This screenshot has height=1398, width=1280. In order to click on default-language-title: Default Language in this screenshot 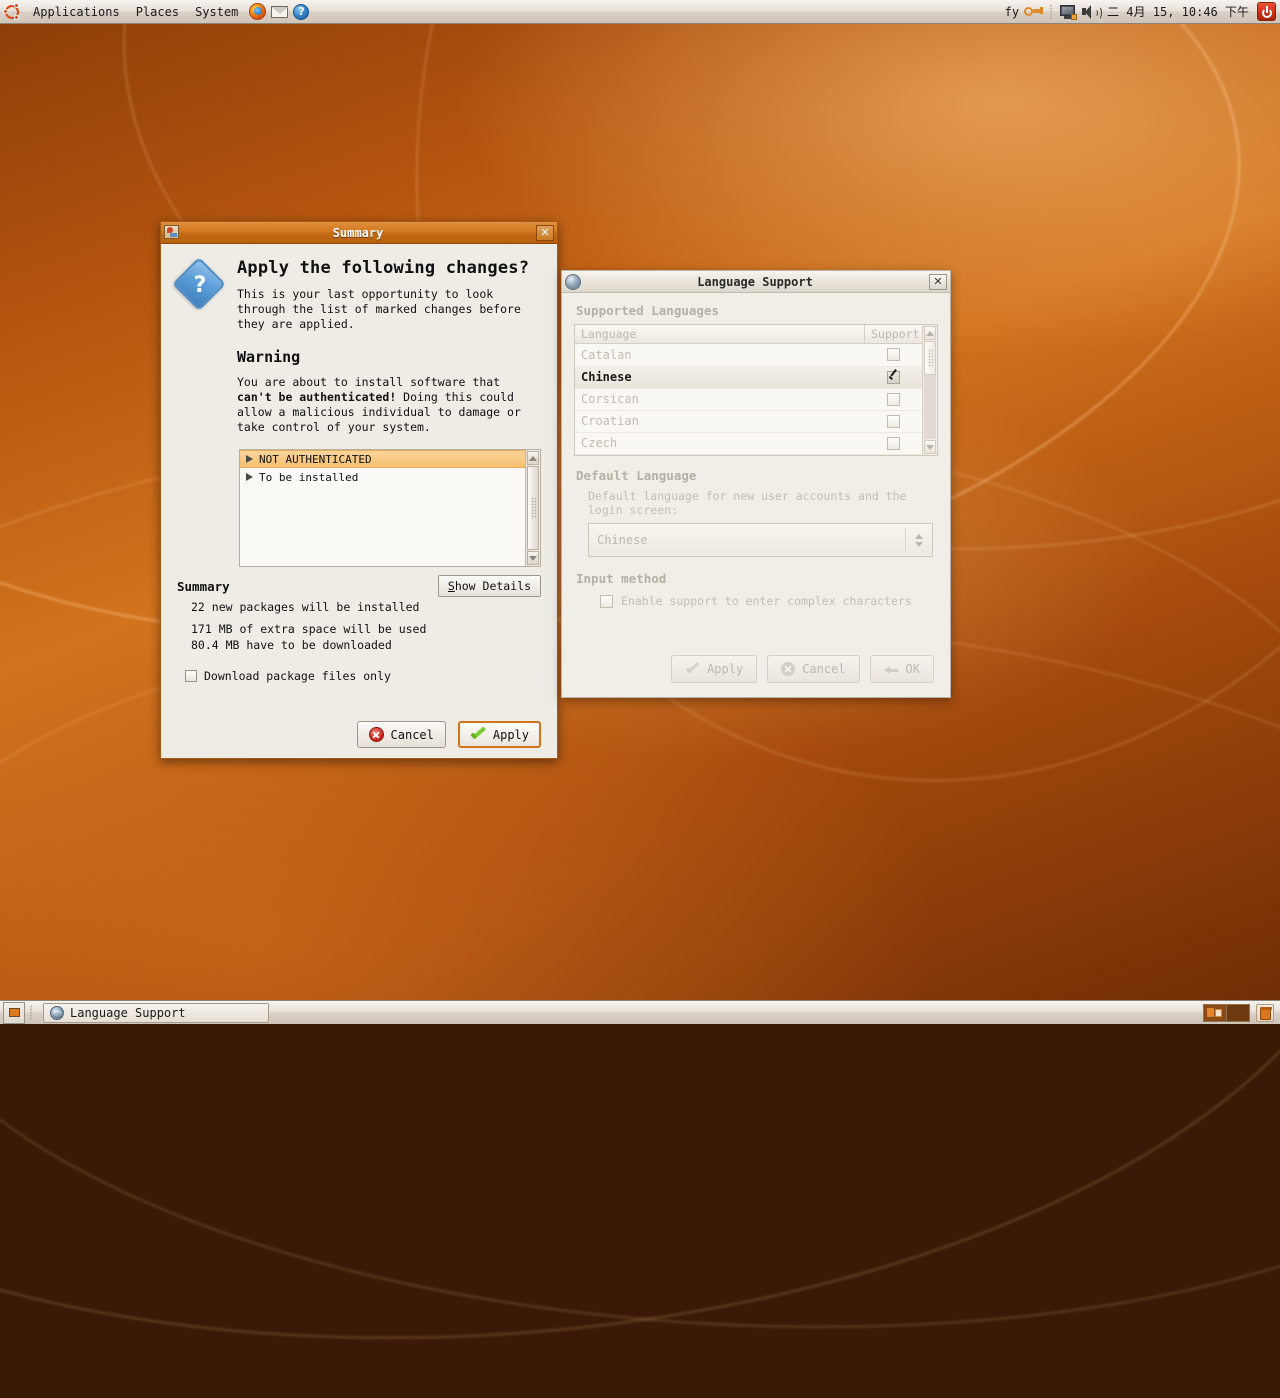, I will do `click(636, 475)`.